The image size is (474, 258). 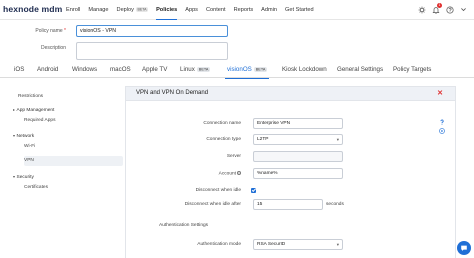 I want to click on nav-deploy-label: Deploy, so click(x=125, y=10).